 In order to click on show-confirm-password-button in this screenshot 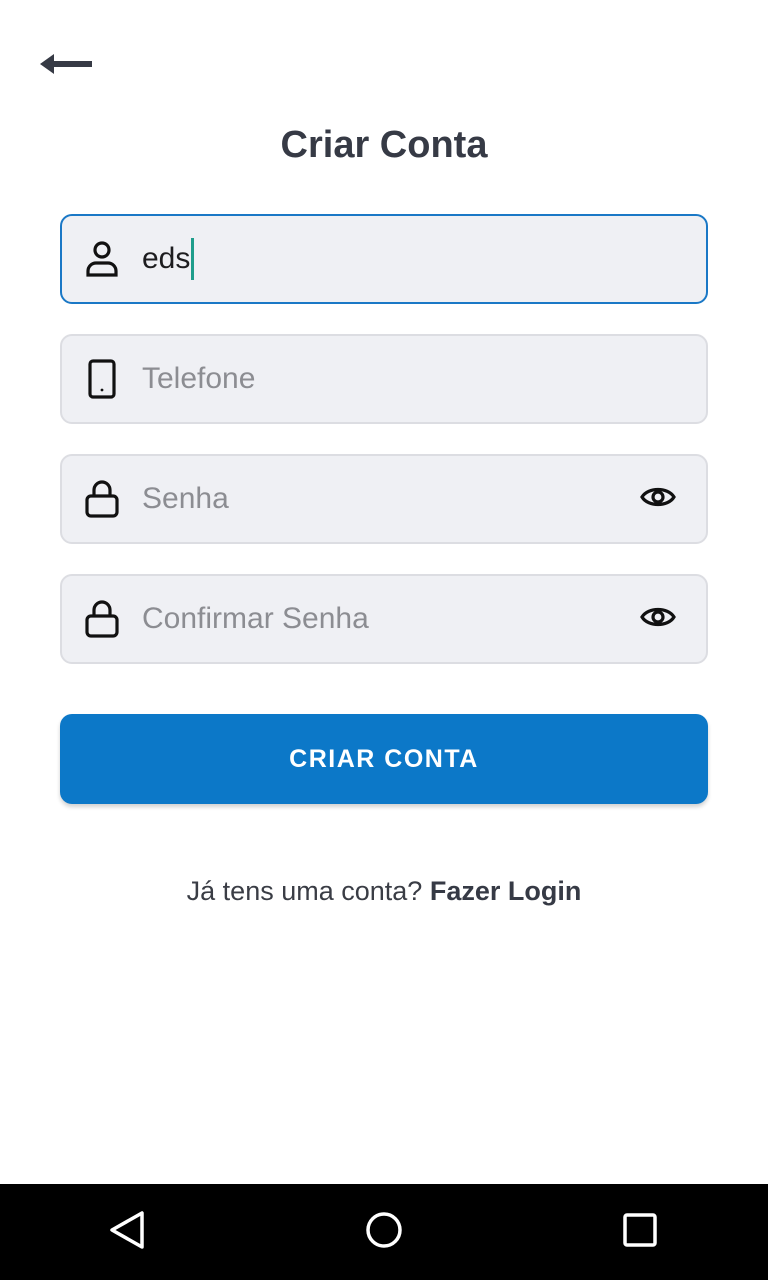, I will do `click(658, 619)`.